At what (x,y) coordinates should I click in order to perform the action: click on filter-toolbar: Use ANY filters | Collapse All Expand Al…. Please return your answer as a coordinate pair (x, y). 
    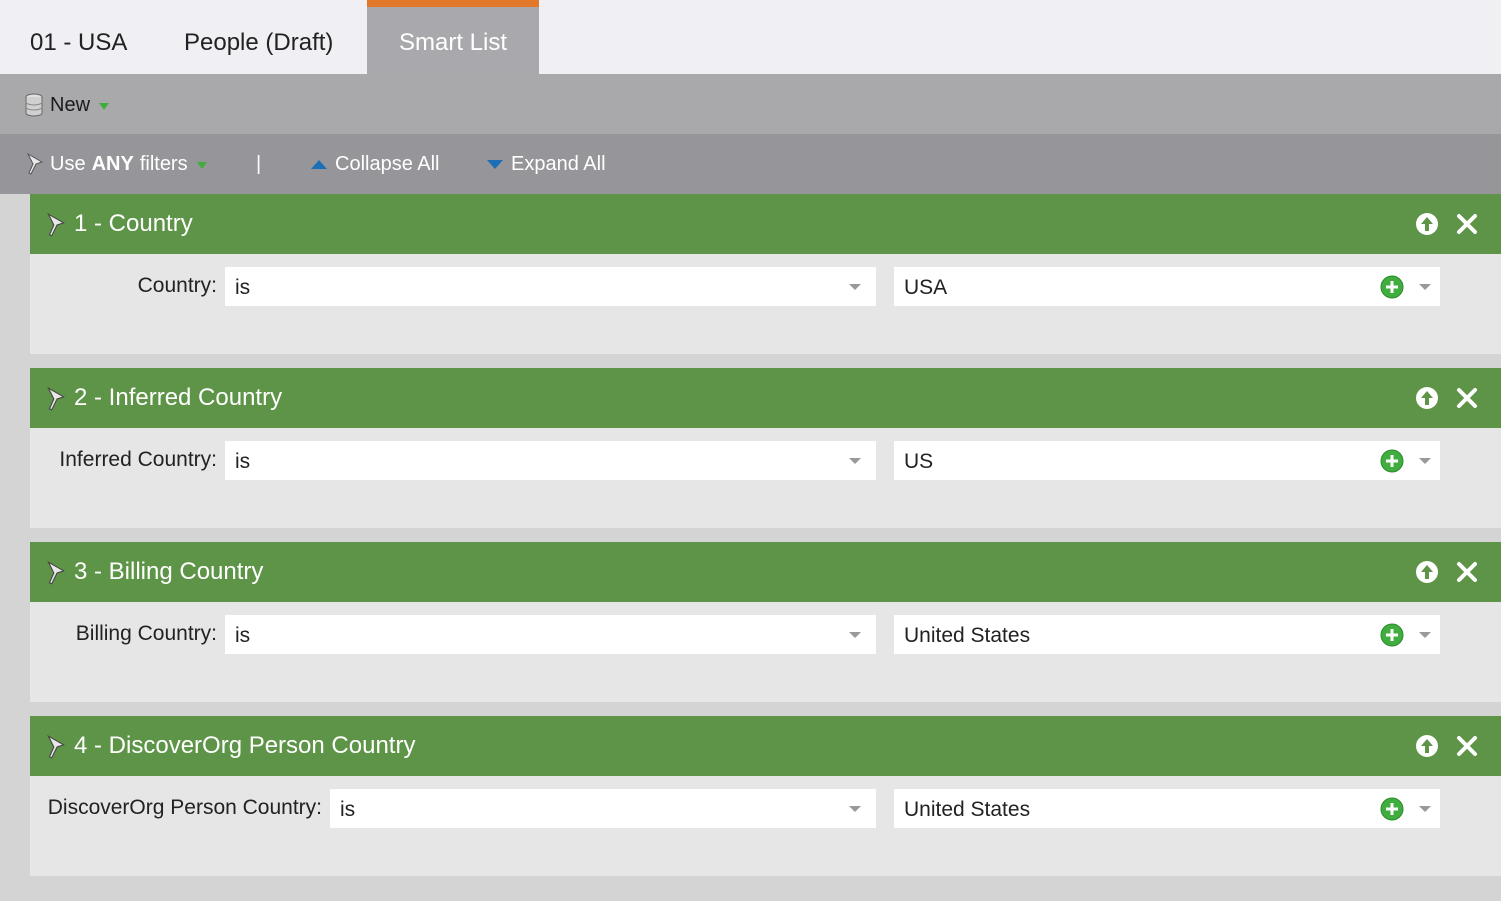
    Looking at the image, I should click on (750, 164).